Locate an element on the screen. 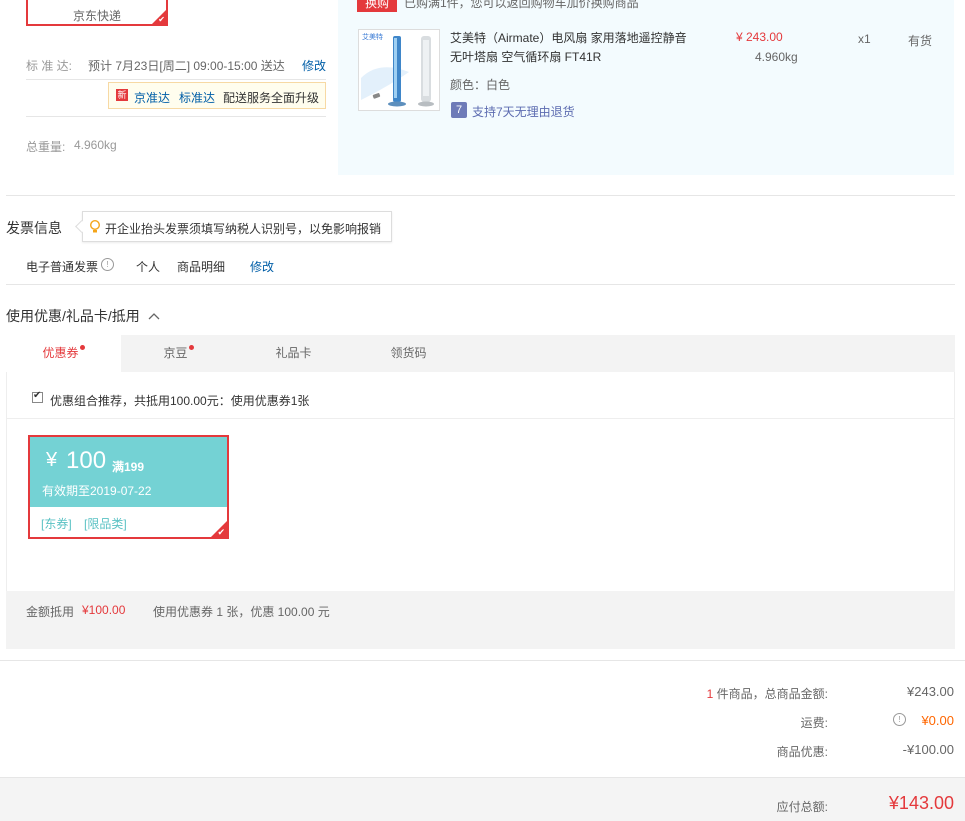 The height and width of the screenshot is (821, 965). invoice-tip: 开企业抬头发票须填写纳税人识别号，以免影响报销 is located at coordinates (233, 226).